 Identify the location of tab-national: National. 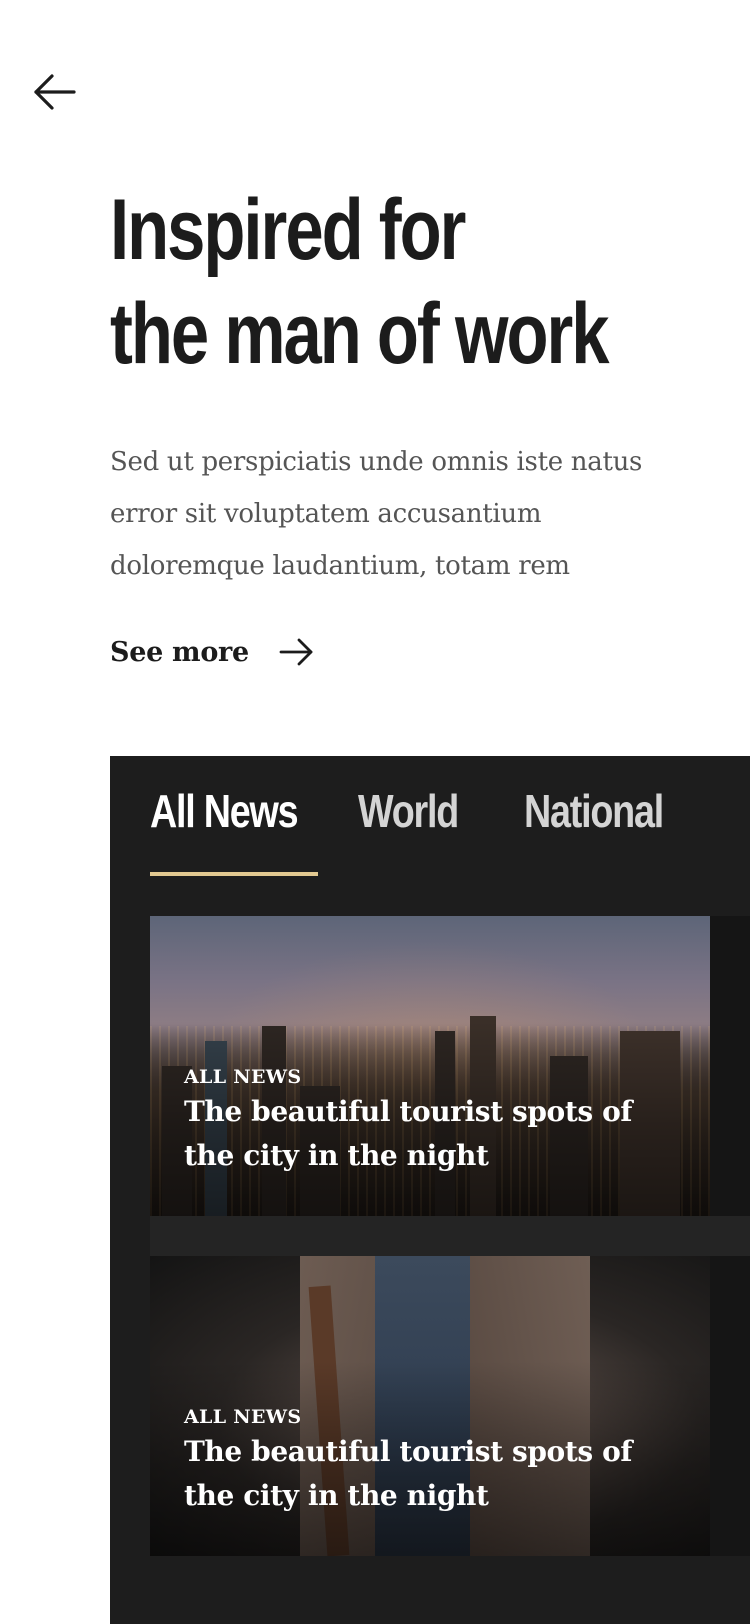
(594, 811).